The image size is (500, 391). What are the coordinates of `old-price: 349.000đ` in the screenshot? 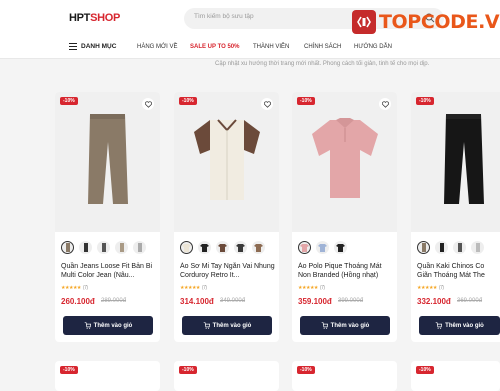 It's located at (233, 301).